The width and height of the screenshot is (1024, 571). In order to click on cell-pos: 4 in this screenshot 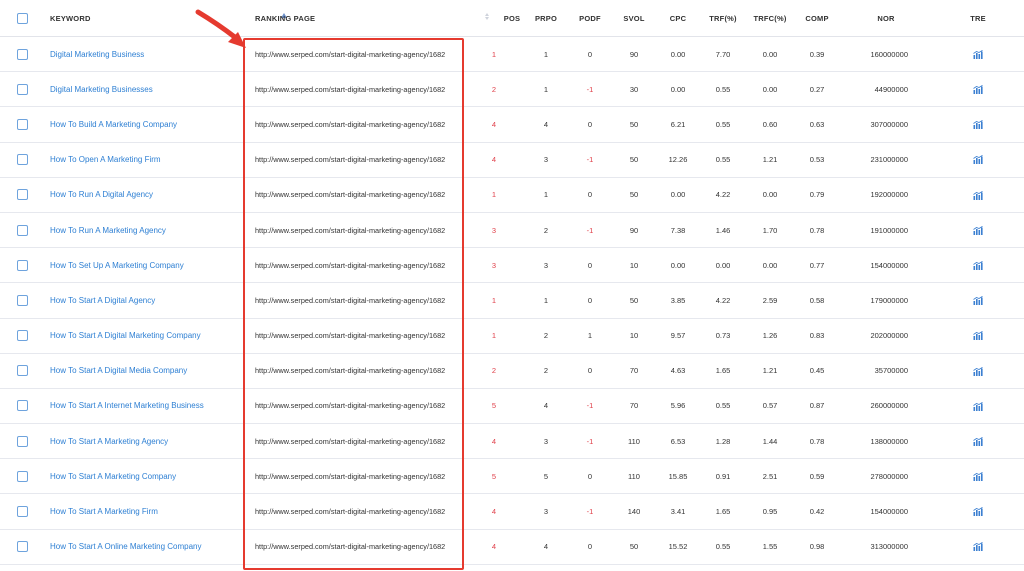, I will do `click(494, 160)`.